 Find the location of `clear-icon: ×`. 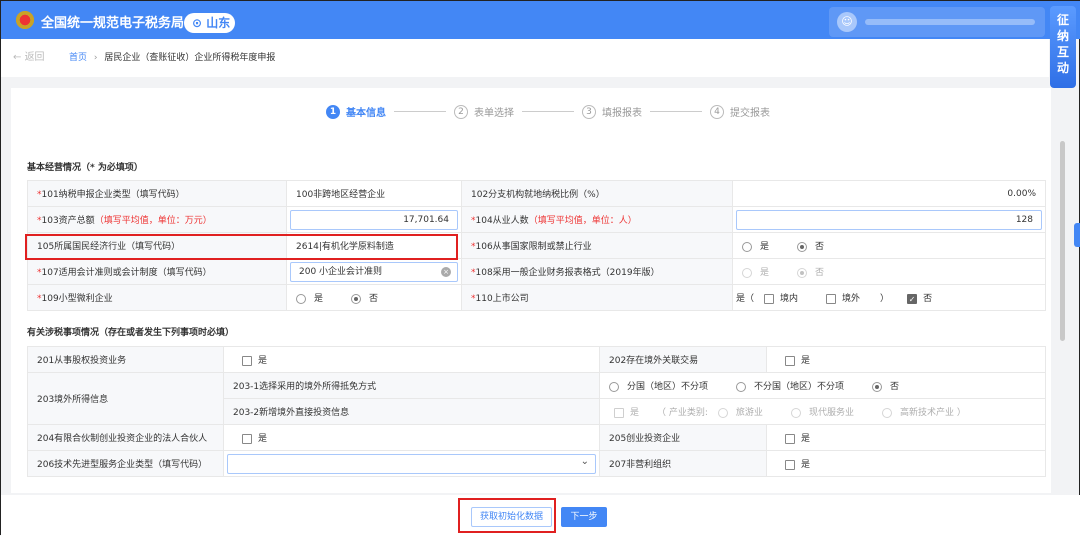

clear-icon: × is located at coordinates (446, 271).